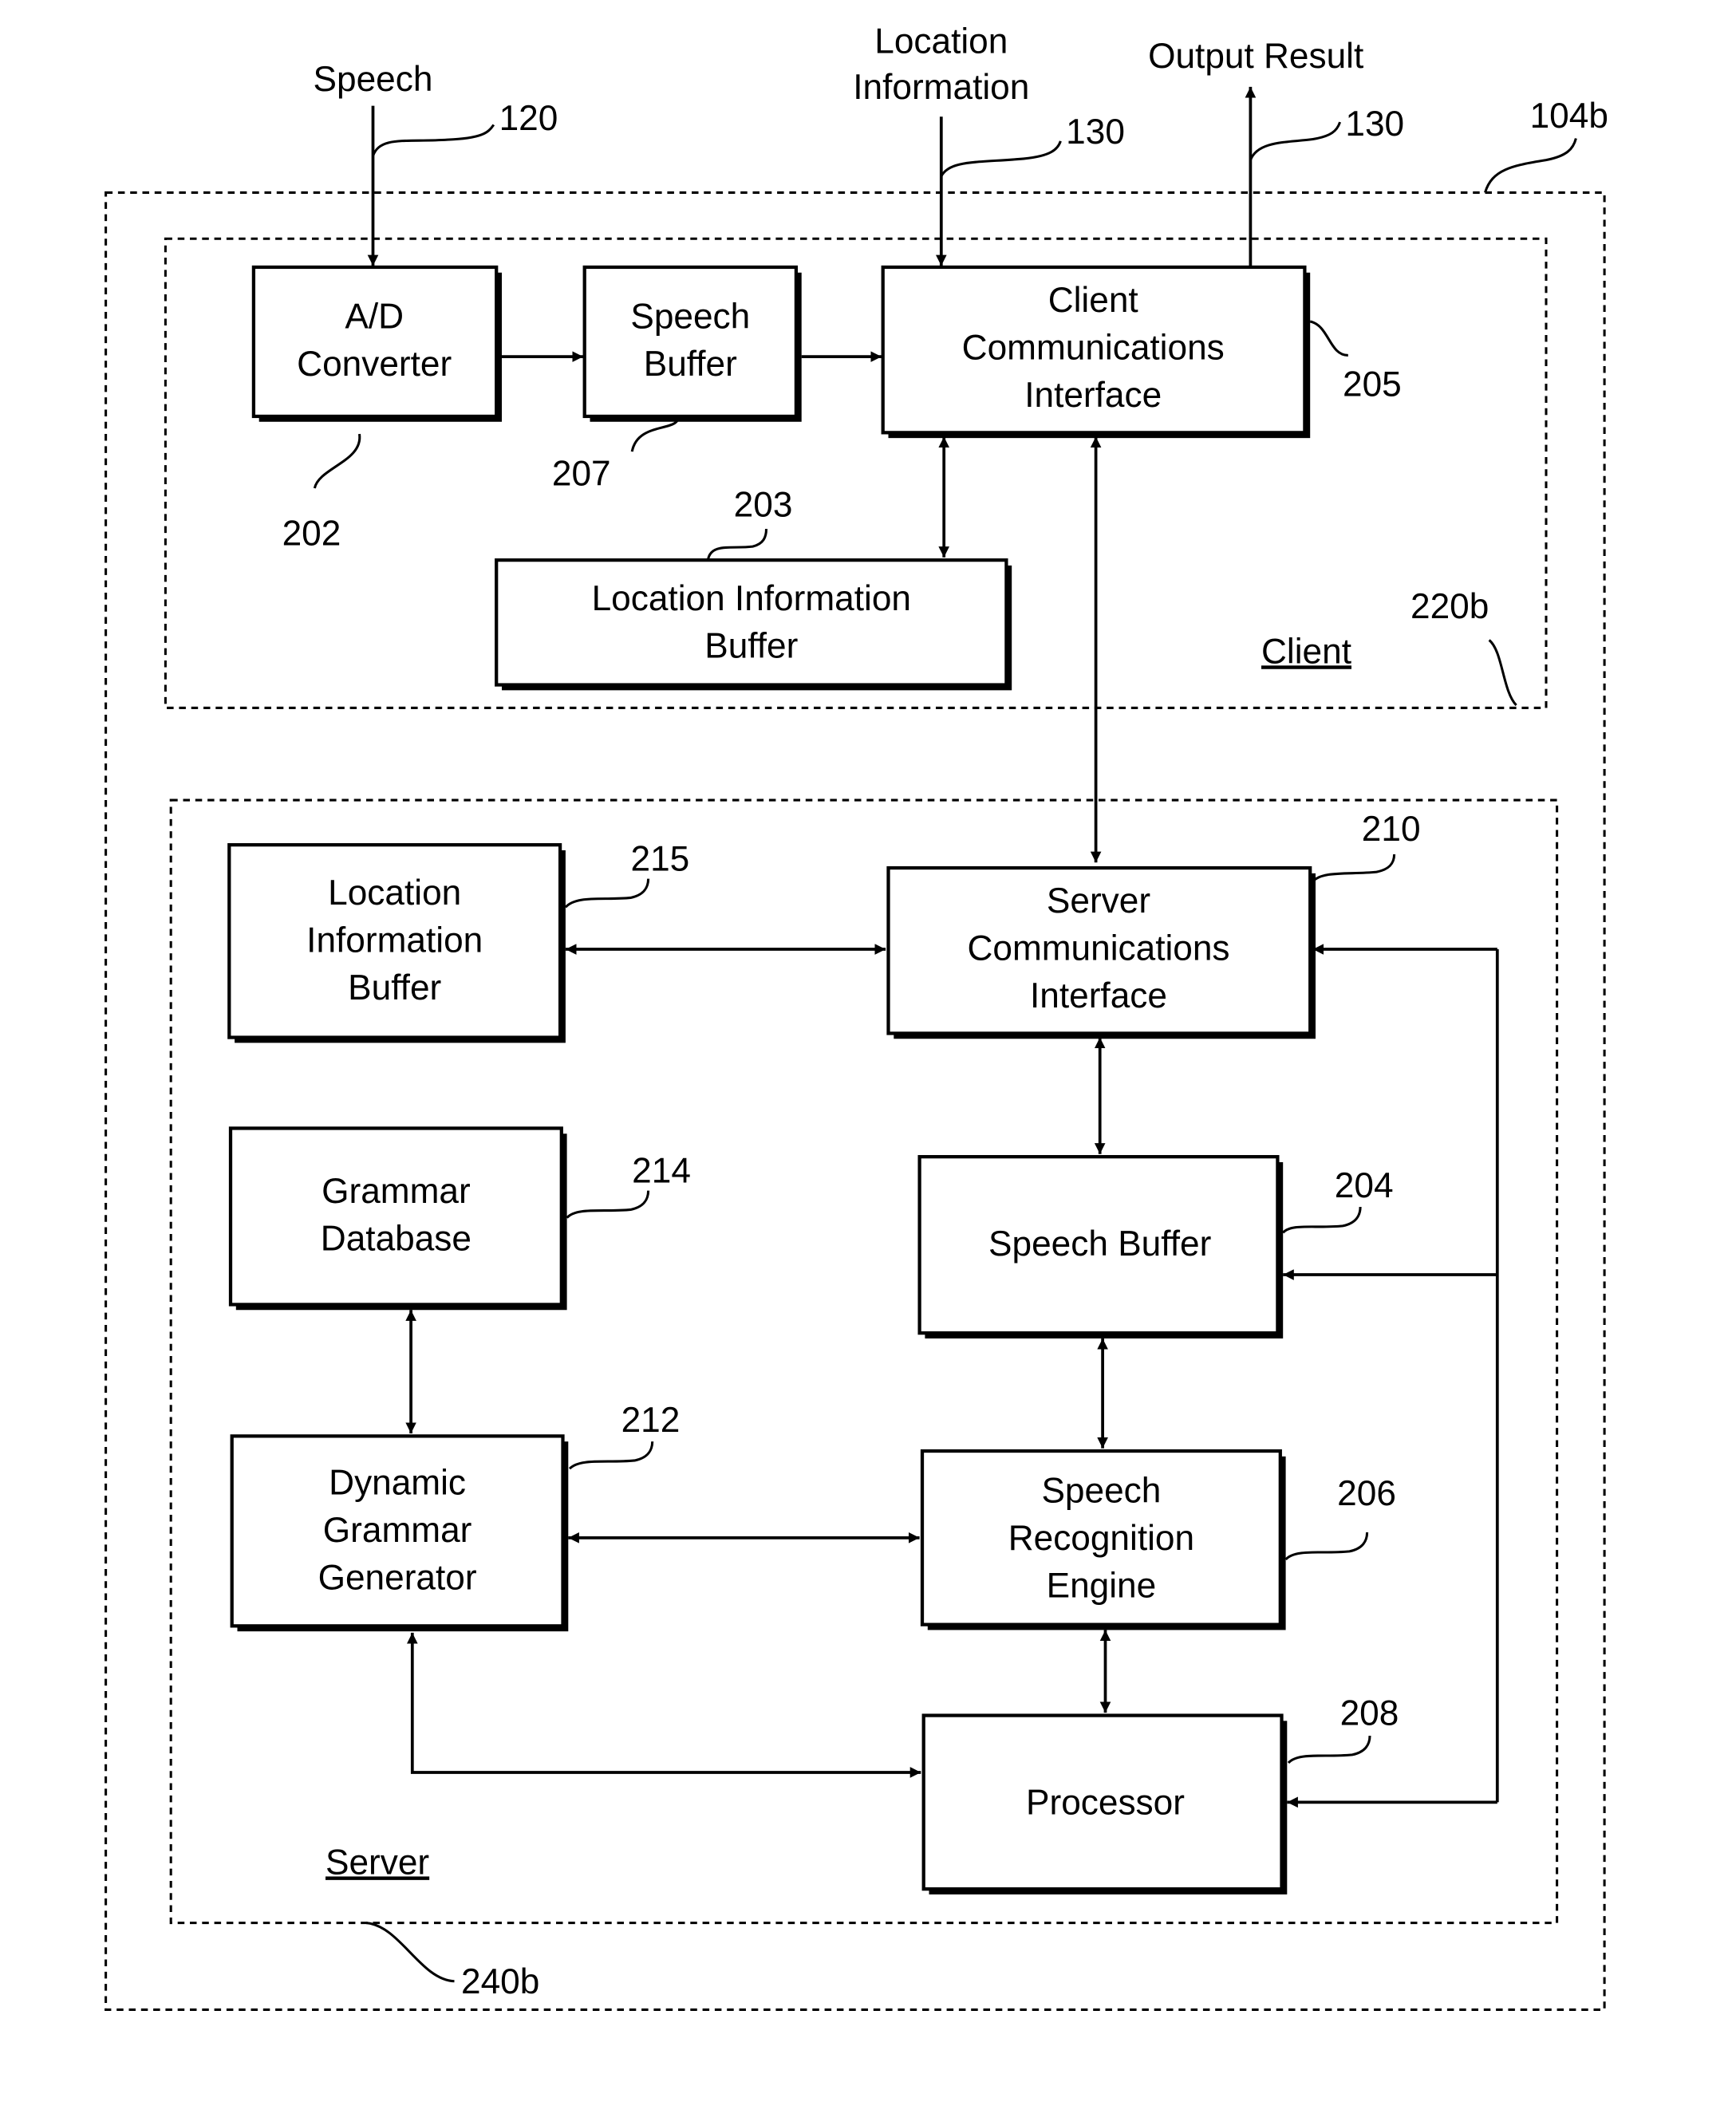  Describe the element at coordinates (394, 988) in the screenshot. I see `server-location-buffer-line-3: Buffer` at that location.